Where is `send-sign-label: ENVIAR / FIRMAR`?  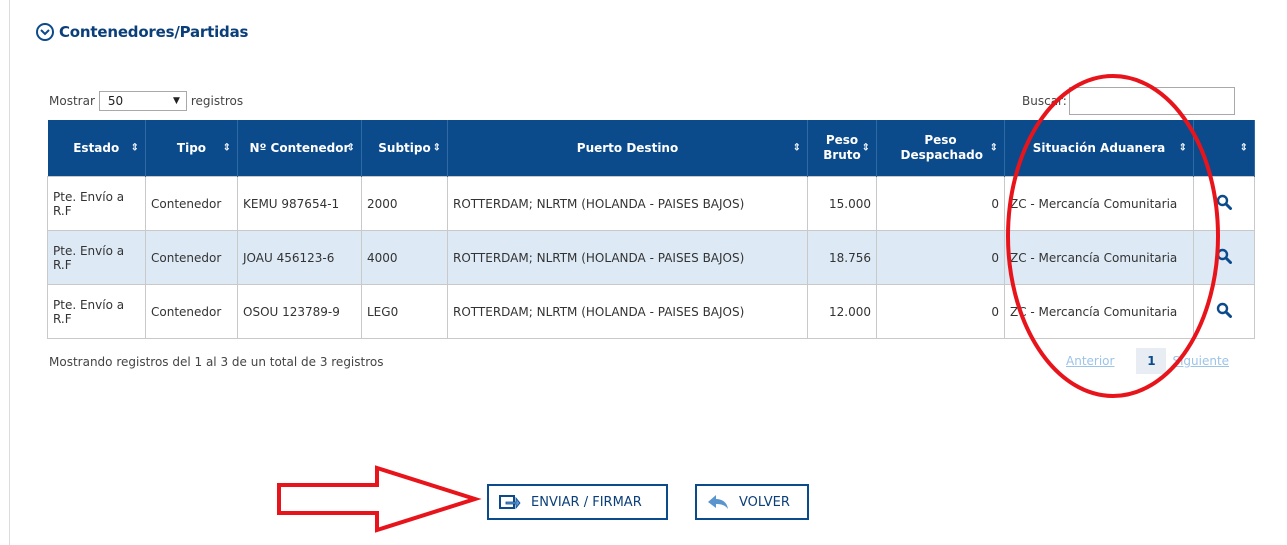 send-sign-label: ENVIAR / FIRMAR is located at coordinates (586, 502).